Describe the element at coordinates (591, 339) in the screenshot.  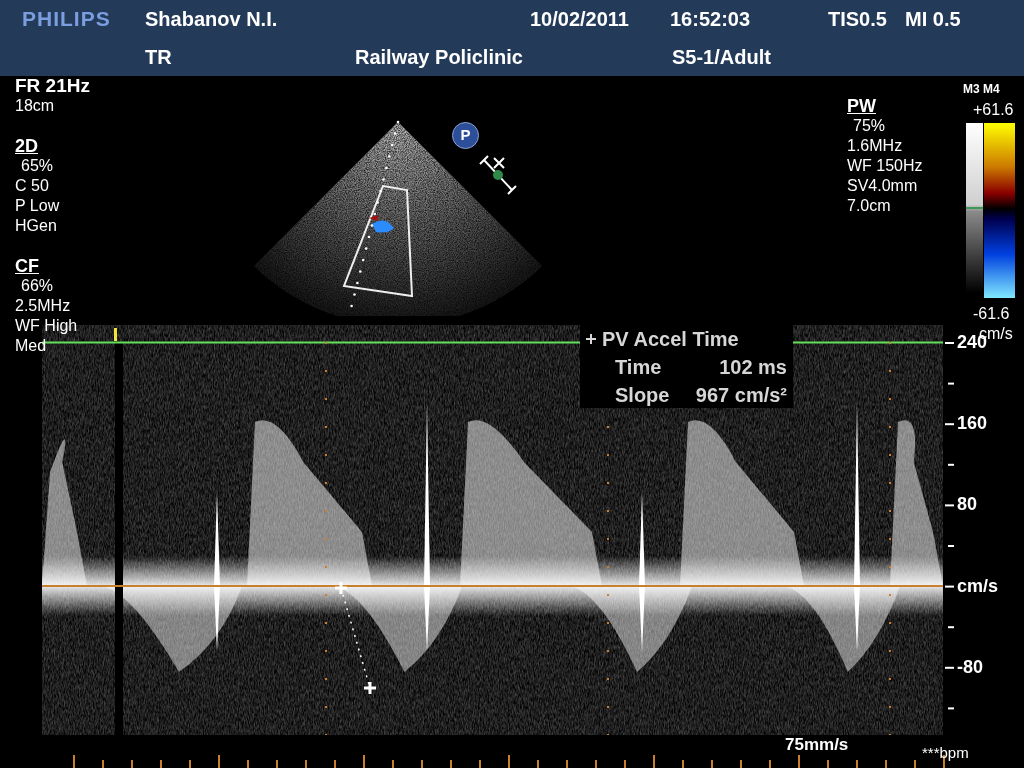
I see `crosshair-icon` at that location.